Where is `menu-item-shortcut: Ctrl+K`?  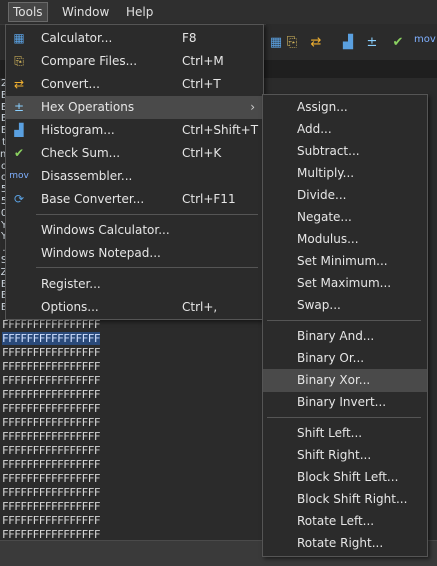 menu-item-shortcut: Ctrl+K is located at coordinates (202, 153).